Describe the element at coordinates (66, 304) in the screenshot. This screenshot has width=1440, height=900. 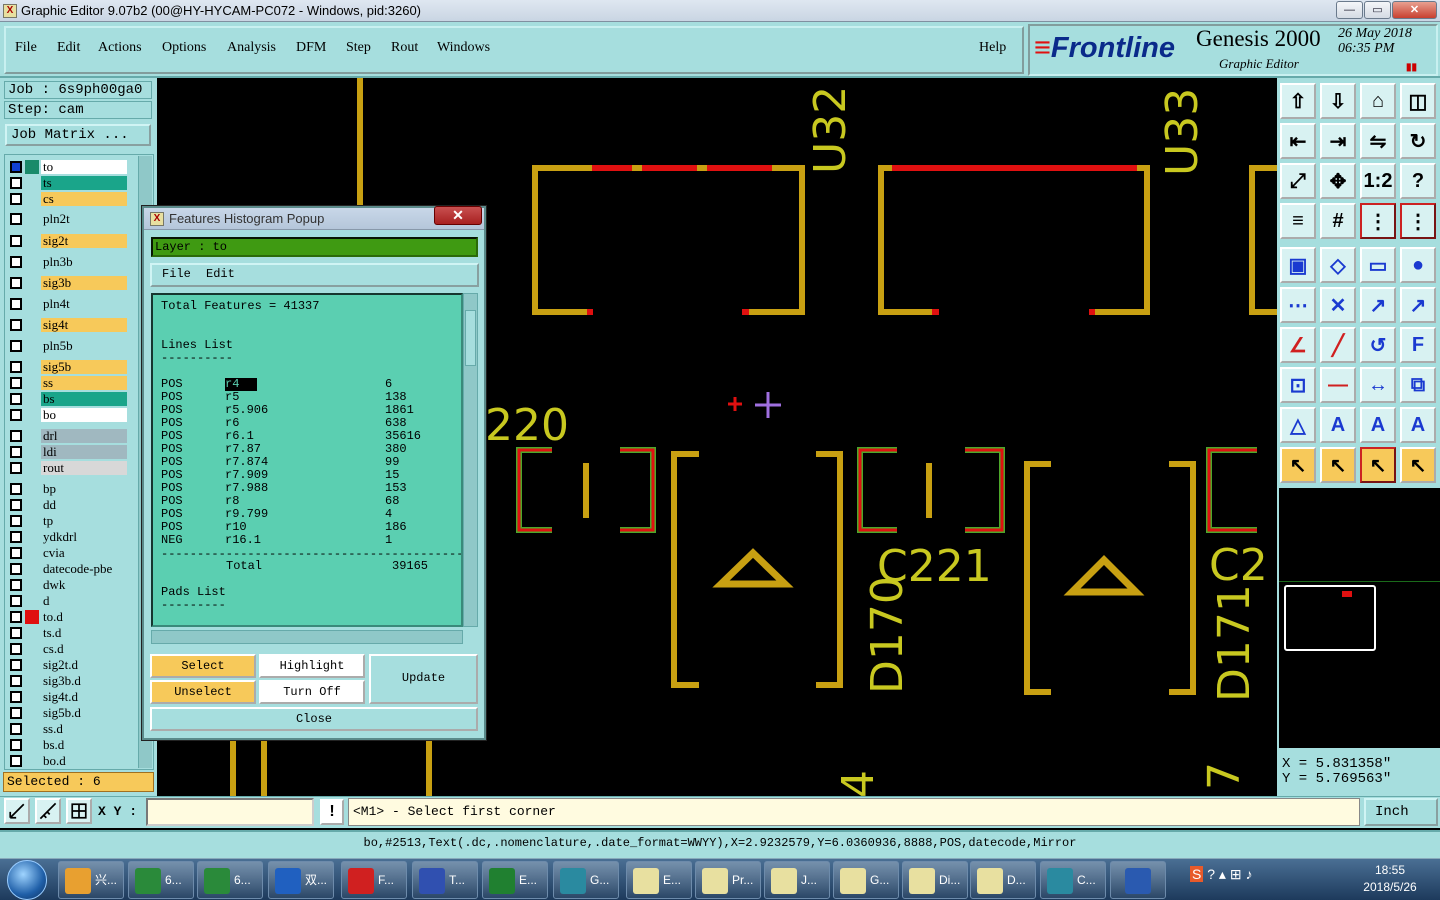
I see `layer-row-pln4t: pln4t` at that location.